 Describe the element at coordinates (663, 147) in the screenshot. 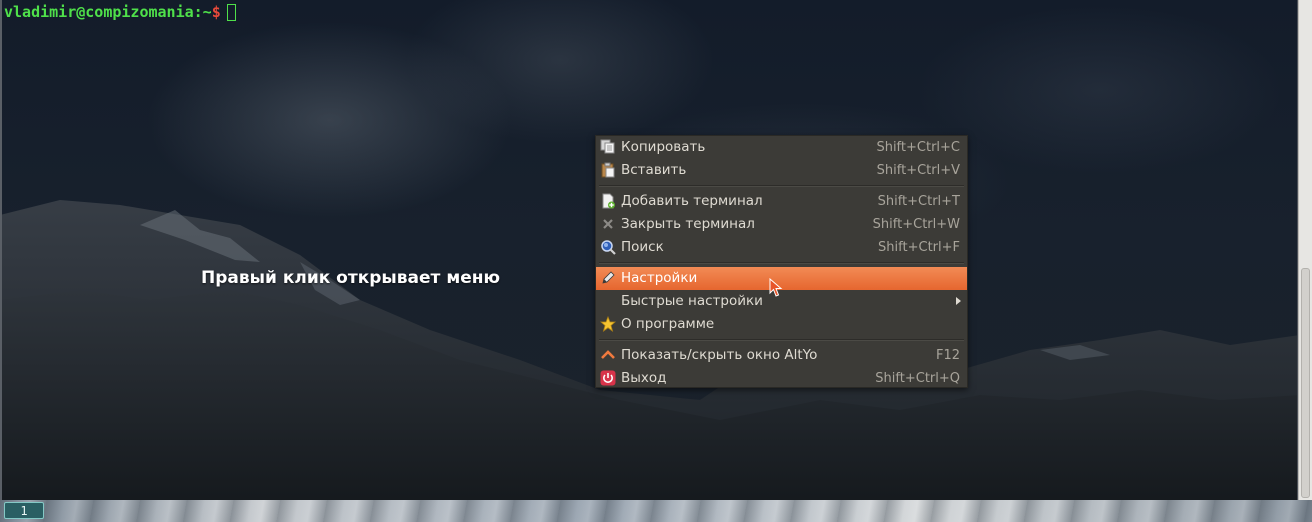

I see `menu-item-label: Копировать` at that location.